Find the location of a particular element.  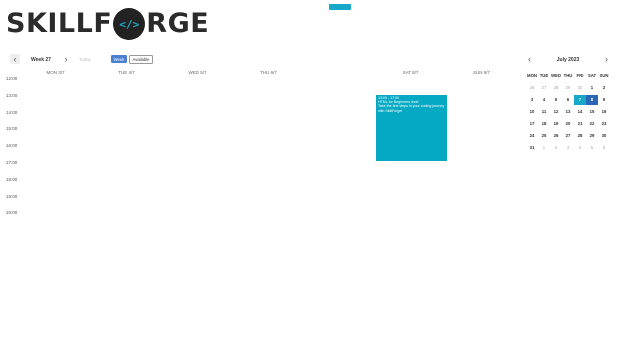

mini-week-row: 3456789 is located at coordinates (568, 100).